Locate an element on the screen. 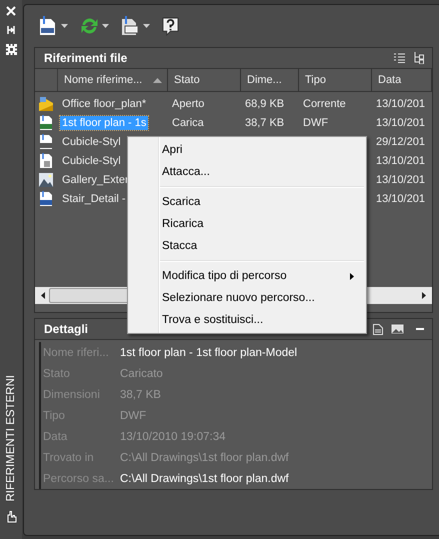 Image resolution: width=439 pixels, height=539 pixels. sort-arrow-icon is located at coordinates (157, 80).